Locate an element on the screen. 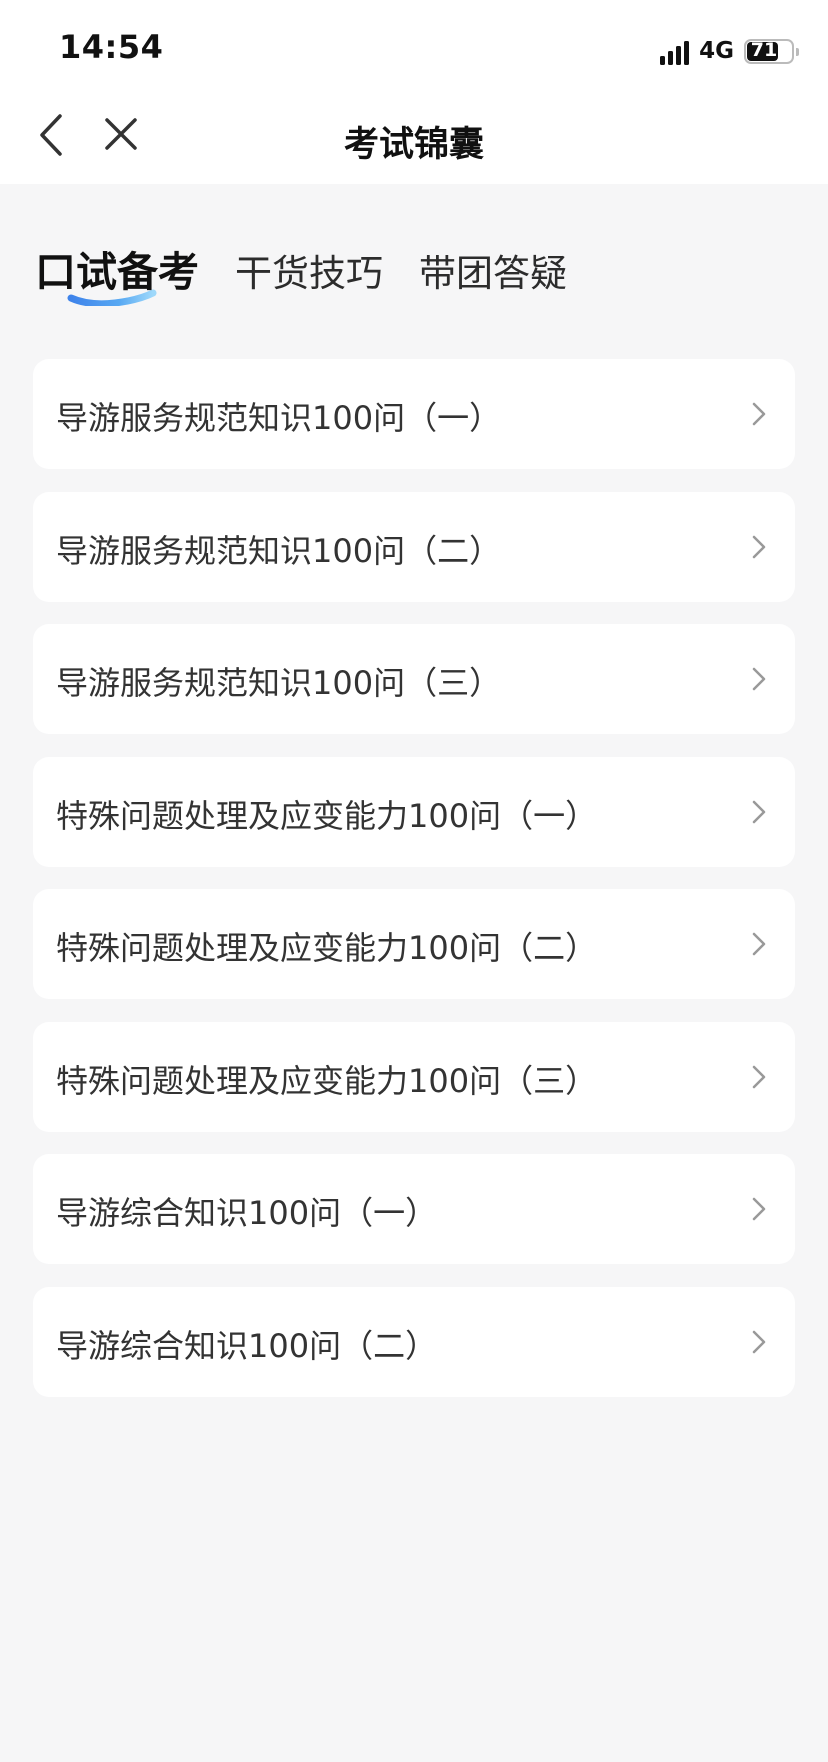  tab-oral-exam-prep: 口试备考 is located at coordinates (117, 272).